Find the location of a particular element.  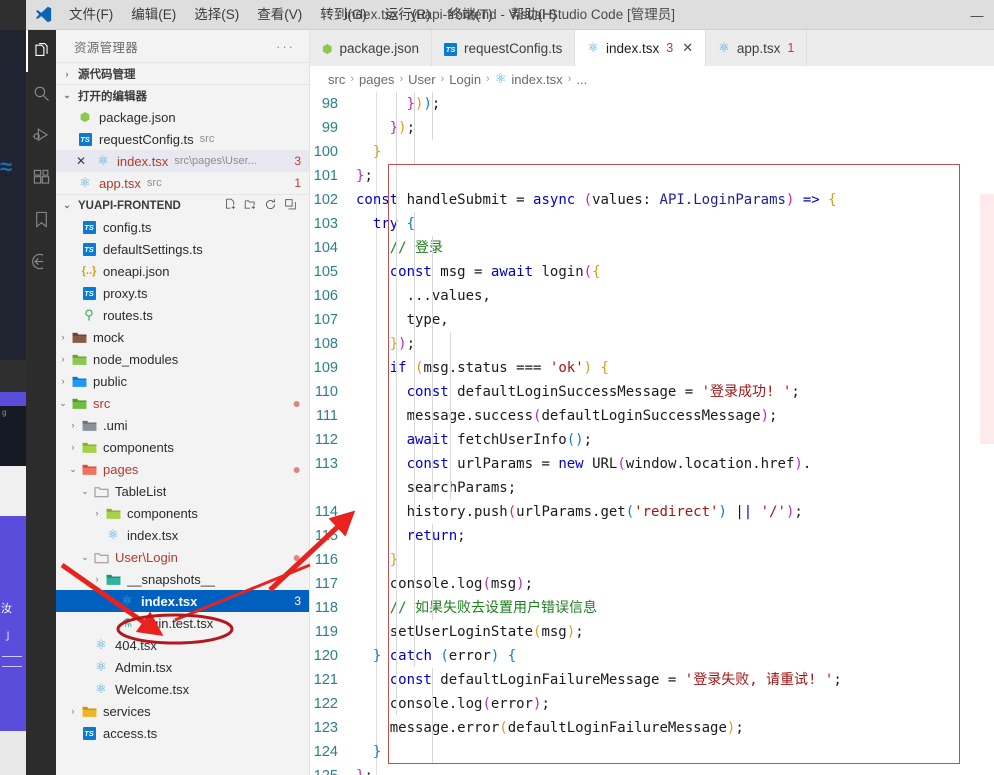

editor-tab-requestConfig-ts: TS requestConfig.ts is located at coordinates (504, 48).